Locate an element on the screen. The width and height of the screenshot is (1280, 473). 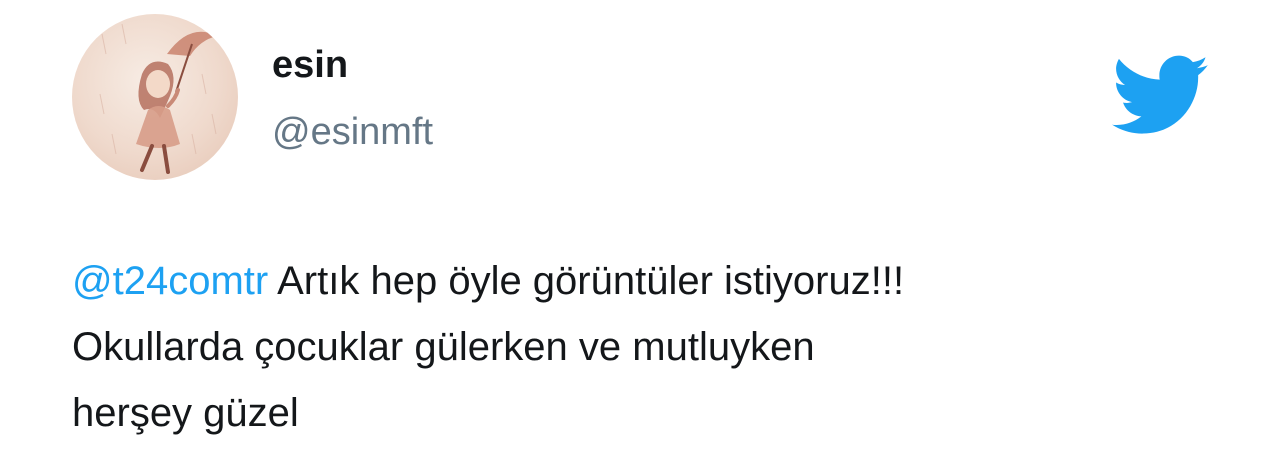
mention-link: @t24comtr is located at coordinates (170, 281).